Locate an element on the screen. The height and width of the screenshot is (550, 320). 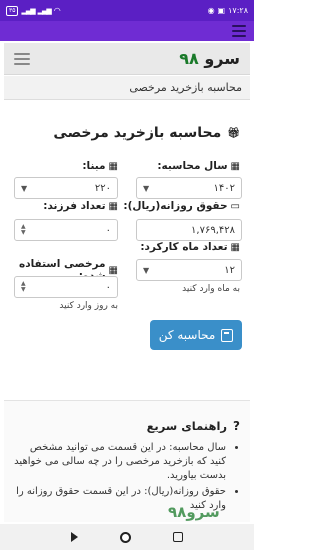
brand-name: سرو is located at coordinates (222, 58).